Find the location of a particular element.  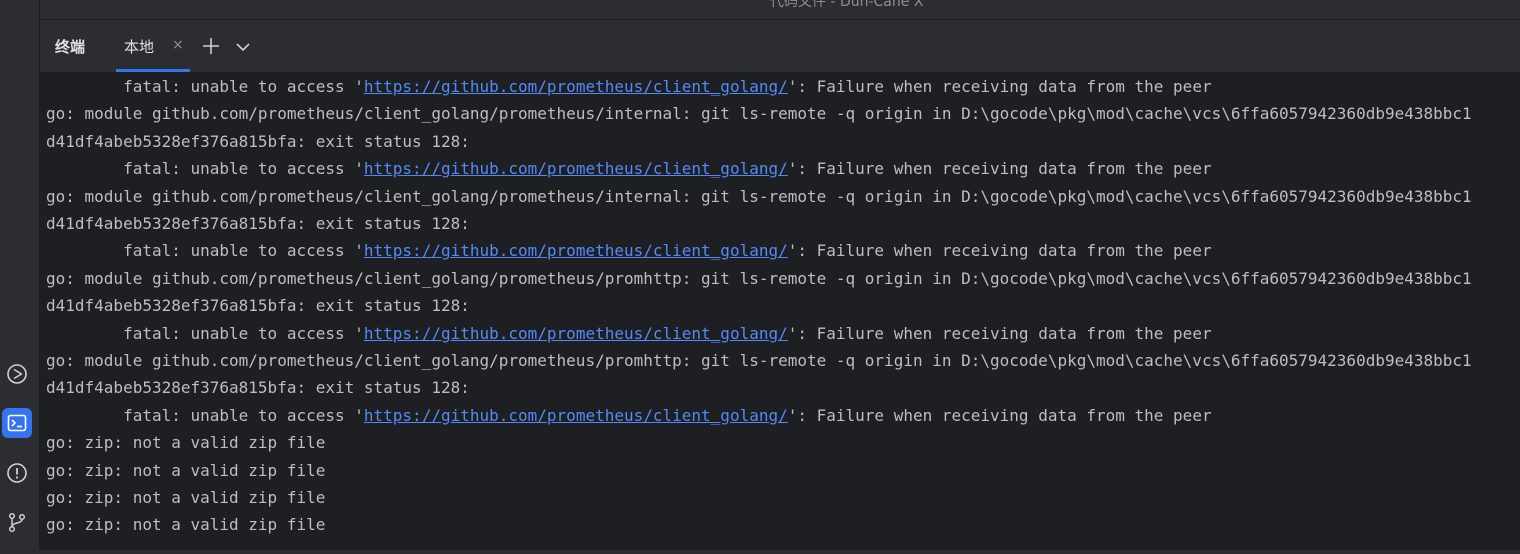

active-tab-indicator is located at coordinates (153, 70).